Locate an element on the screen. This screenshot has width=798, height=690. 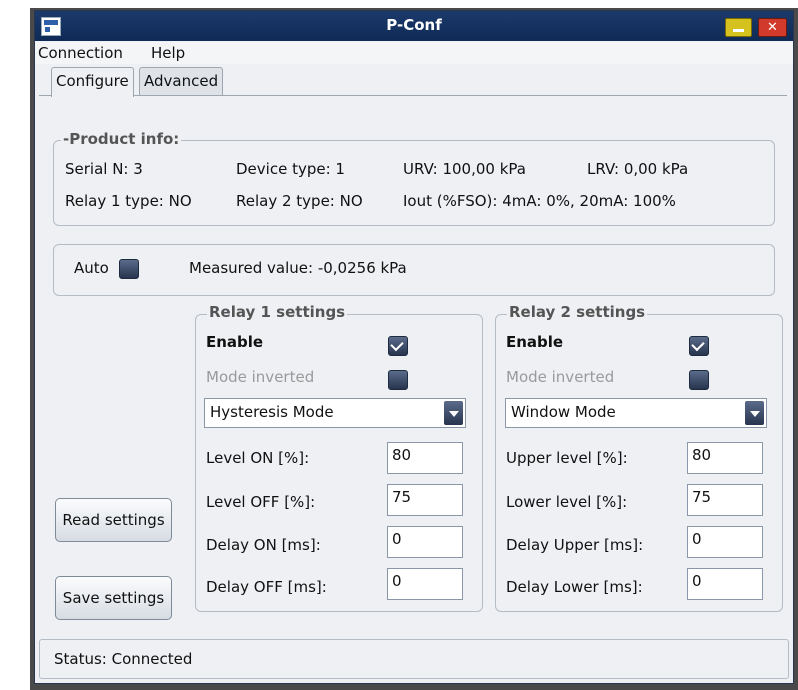
relay2-mode-select: Window Mode is located at coordinates (636, 413).